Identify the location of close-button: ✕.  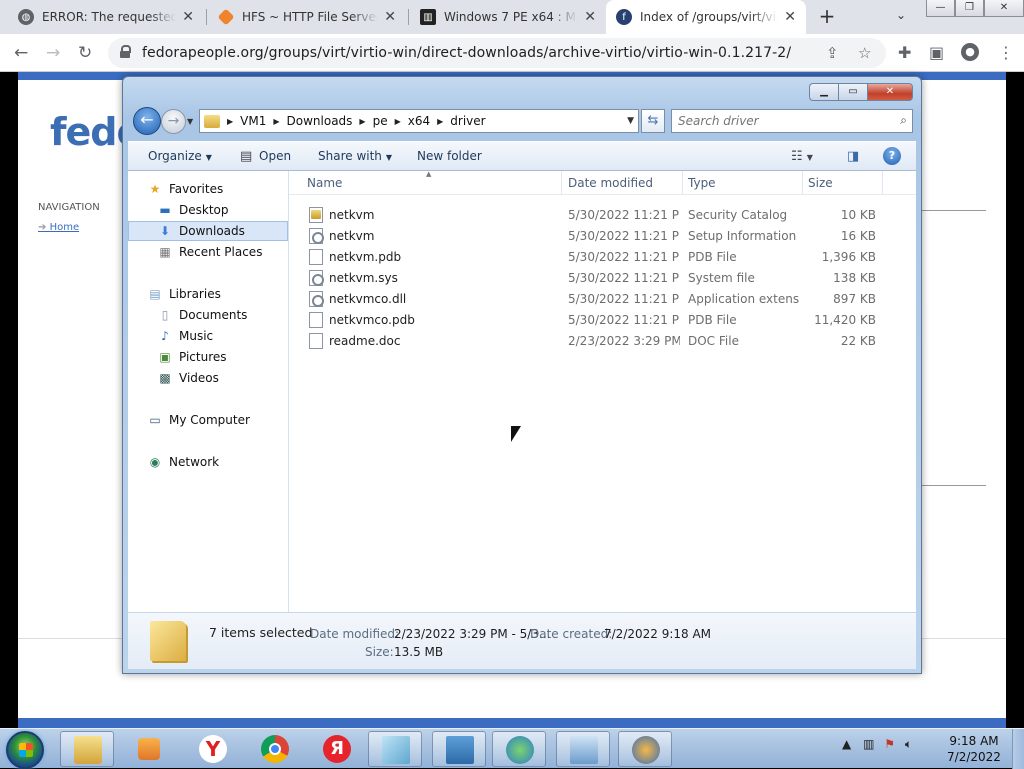
(1004, 8).